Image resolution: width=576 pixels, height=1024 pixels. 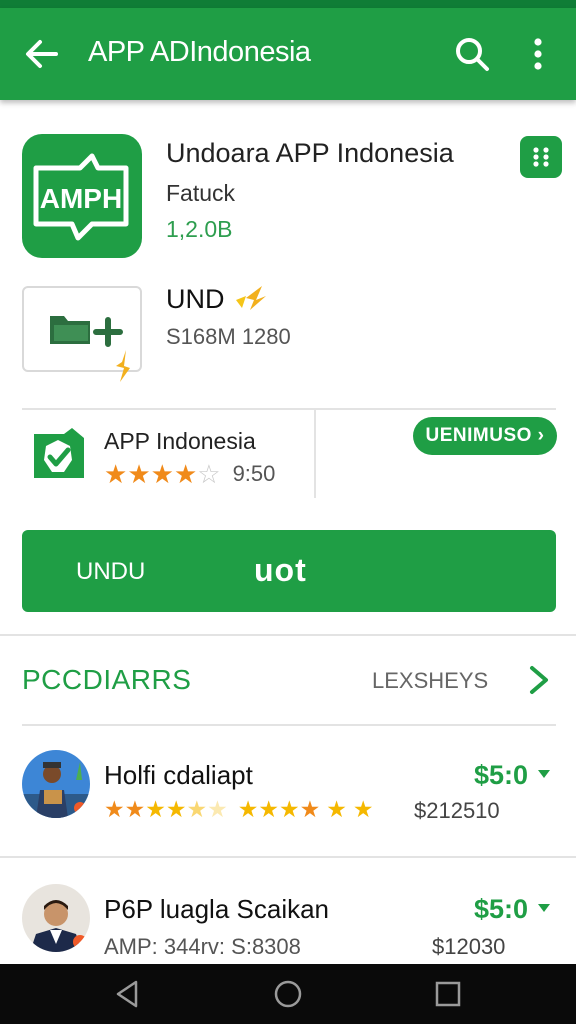 I want to click on system-nav-bar, so click(x=288, y=994).